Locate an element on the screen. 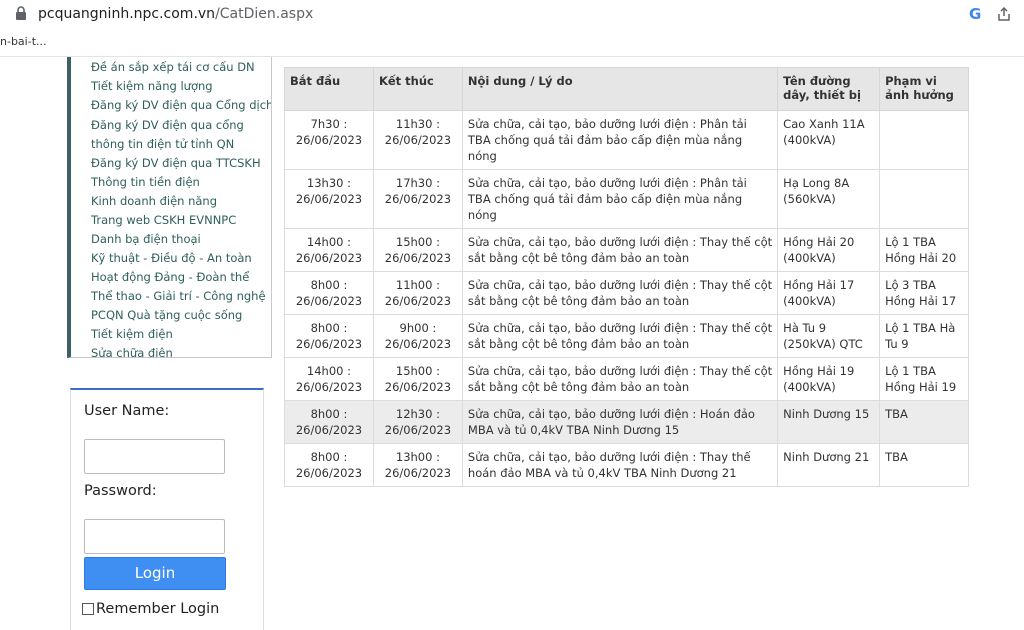 Image resolution: width=1024 pixels, height=630 pixels. header-end: Kết thúc is located at coordinates (417, 89).